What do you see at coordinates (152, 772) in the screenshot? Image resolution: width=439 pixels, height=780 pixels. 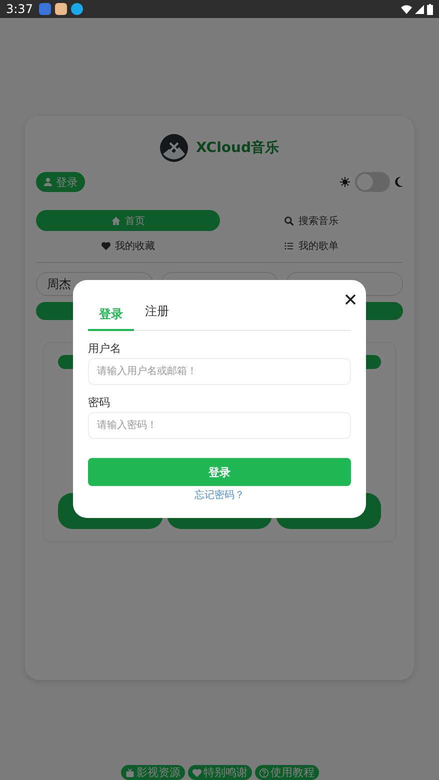 I see `footer-link: 影视资源` at bounding box center [152, 772].